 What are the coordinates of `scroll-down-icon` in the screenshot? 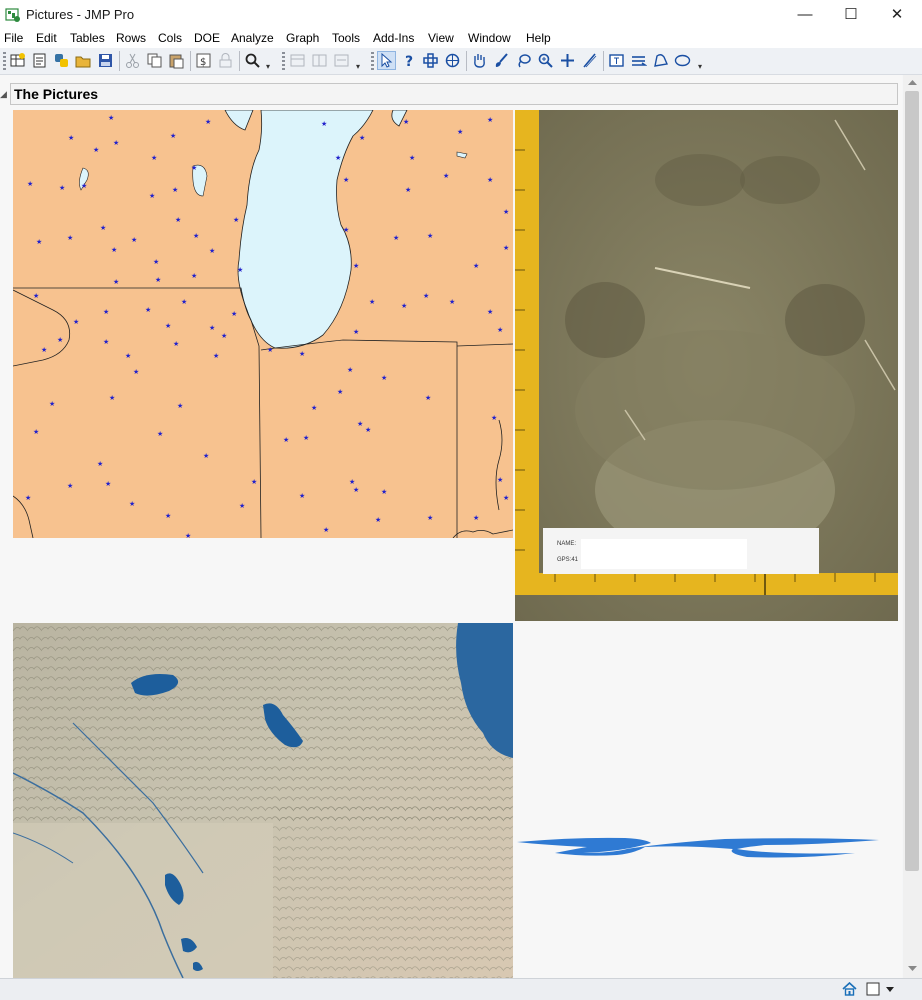 It's located at (912, 968).